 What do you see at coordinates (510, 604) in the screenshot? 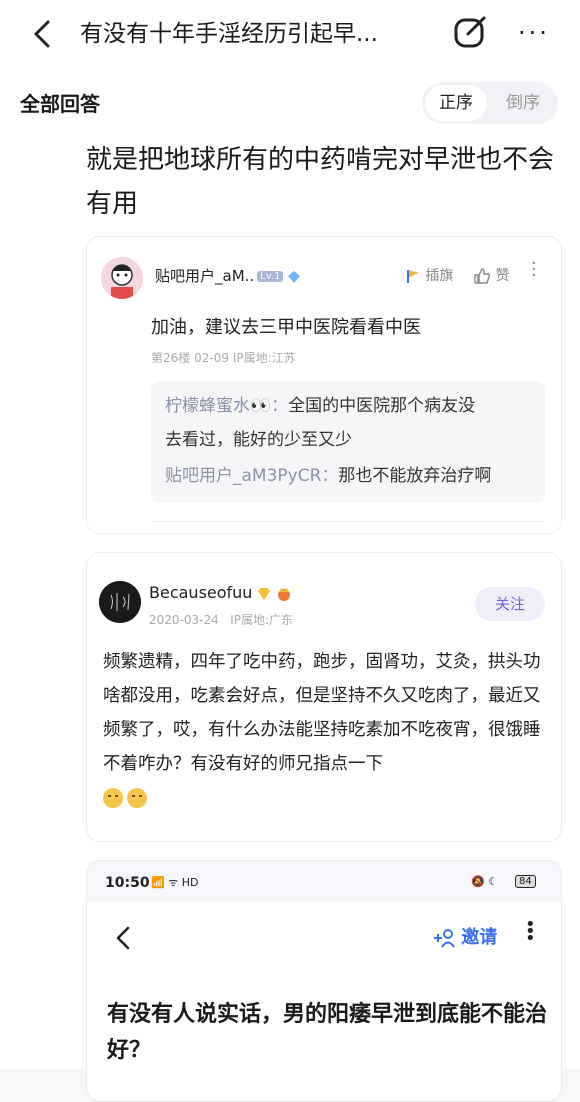
I see `follow-button: 关注` at bounding box center [510, 604].